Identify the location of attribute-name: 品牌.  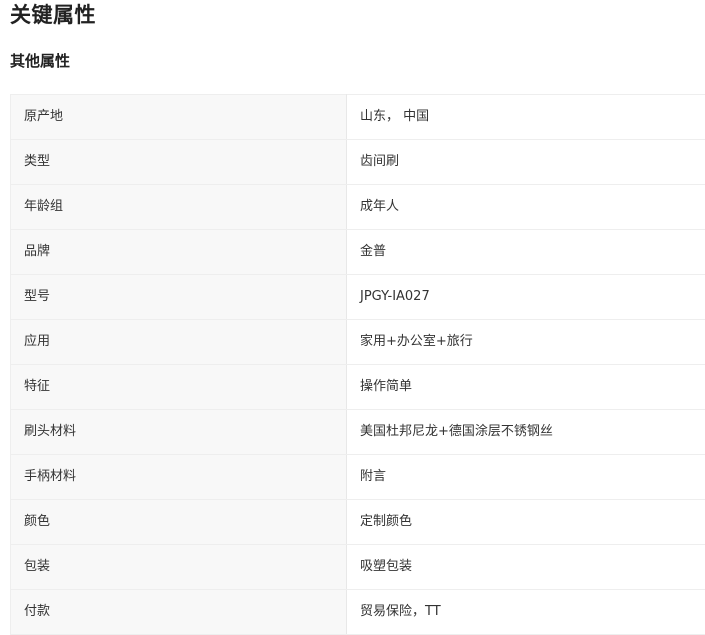
(179, 252).